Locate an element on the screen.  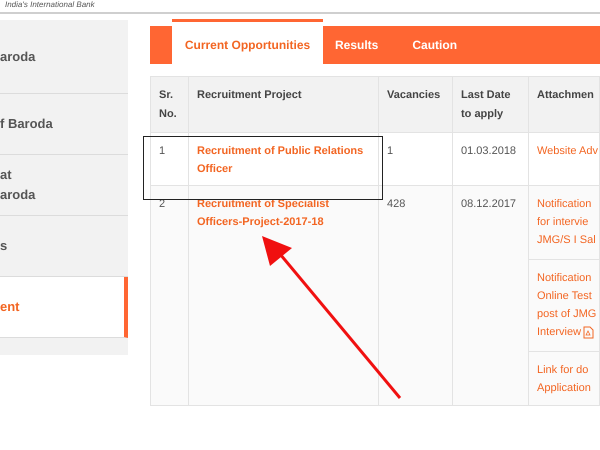
row-number: 1 is located at coordinates (162, 151).